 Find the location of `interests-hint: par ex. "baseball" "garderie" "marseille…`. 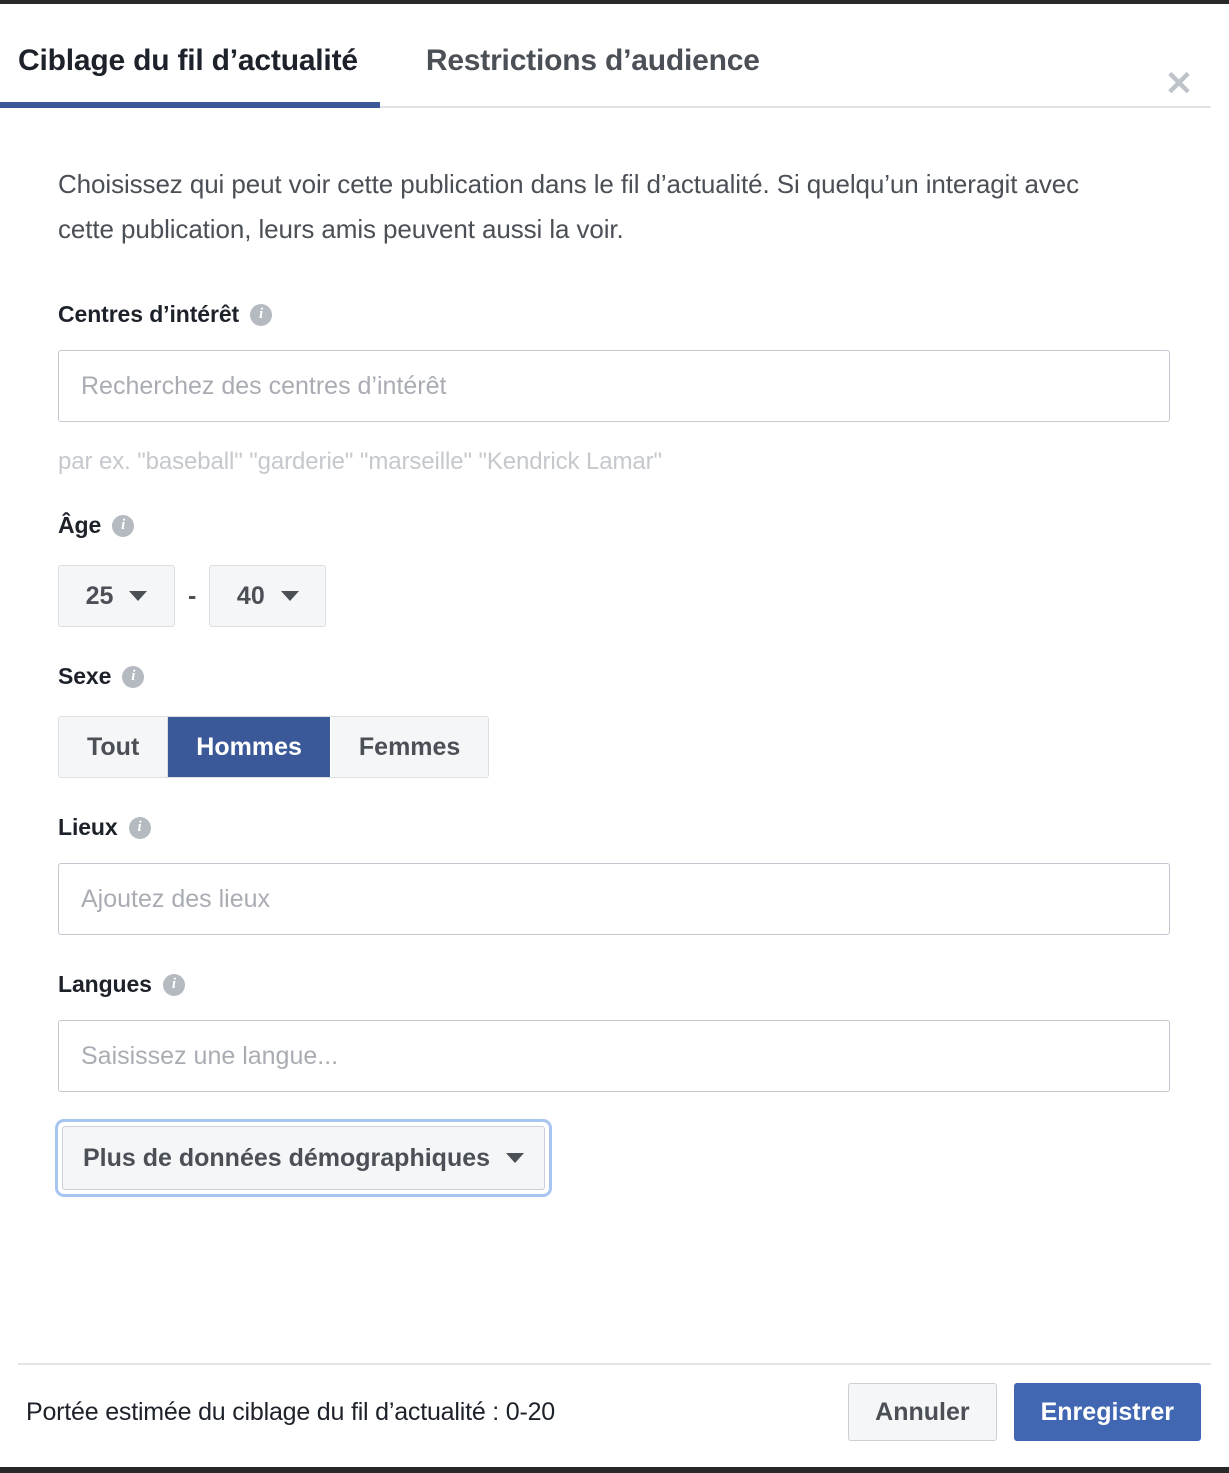

interests-hint: par ex. "baseball" "garderie" "marseille… is located at coordinates (360, 462).